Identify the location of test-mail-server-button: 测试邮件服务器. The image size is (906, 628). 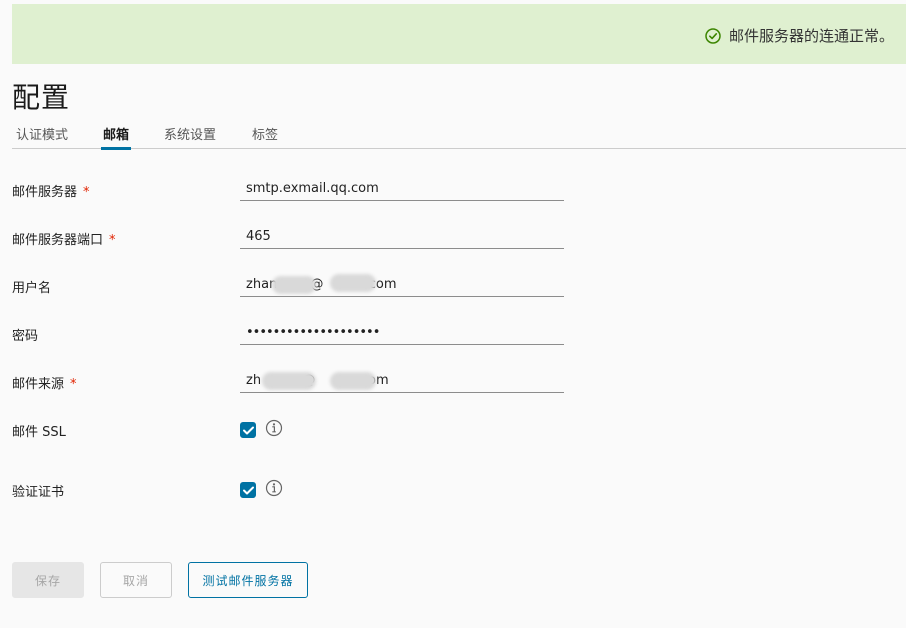
(248, 580).